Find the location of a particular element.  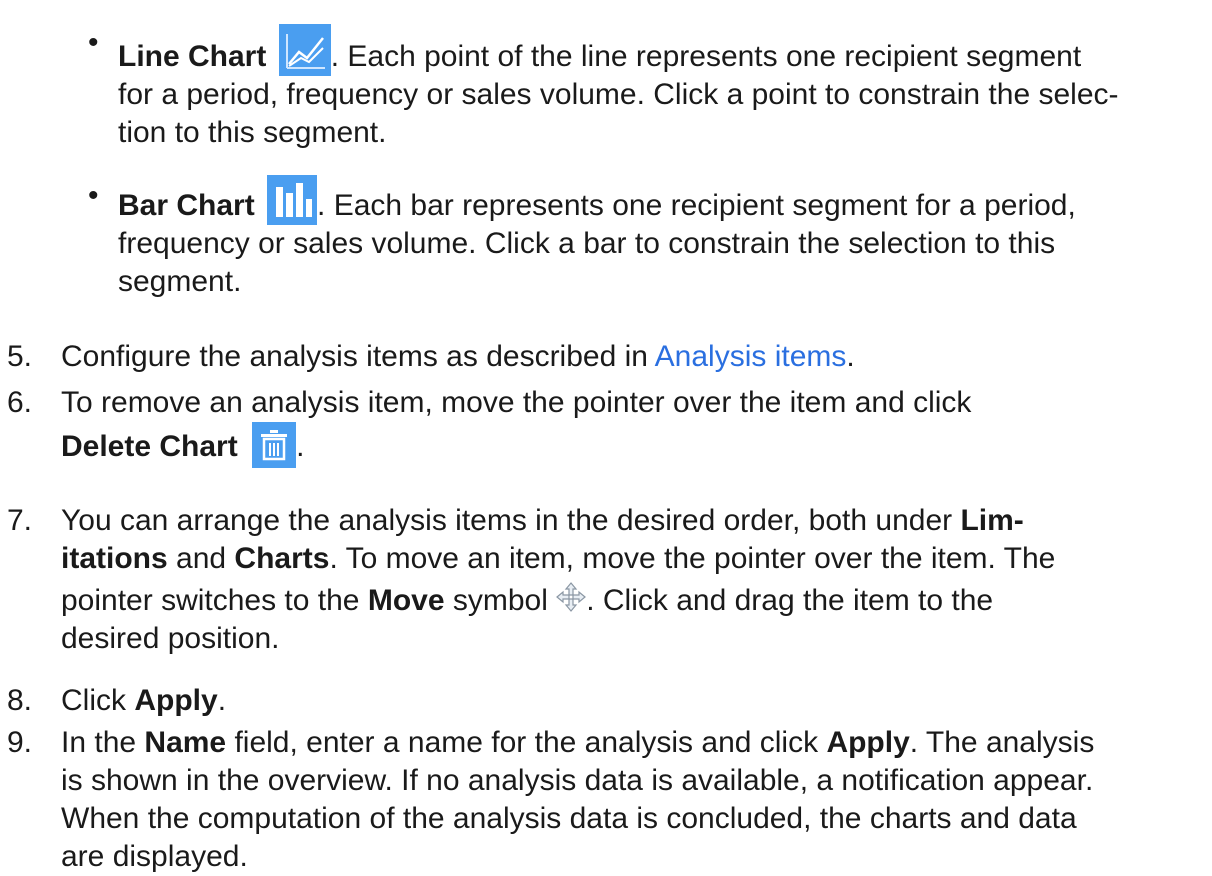

line-chart-term: Line Chart is located at coordinates (192, 56).